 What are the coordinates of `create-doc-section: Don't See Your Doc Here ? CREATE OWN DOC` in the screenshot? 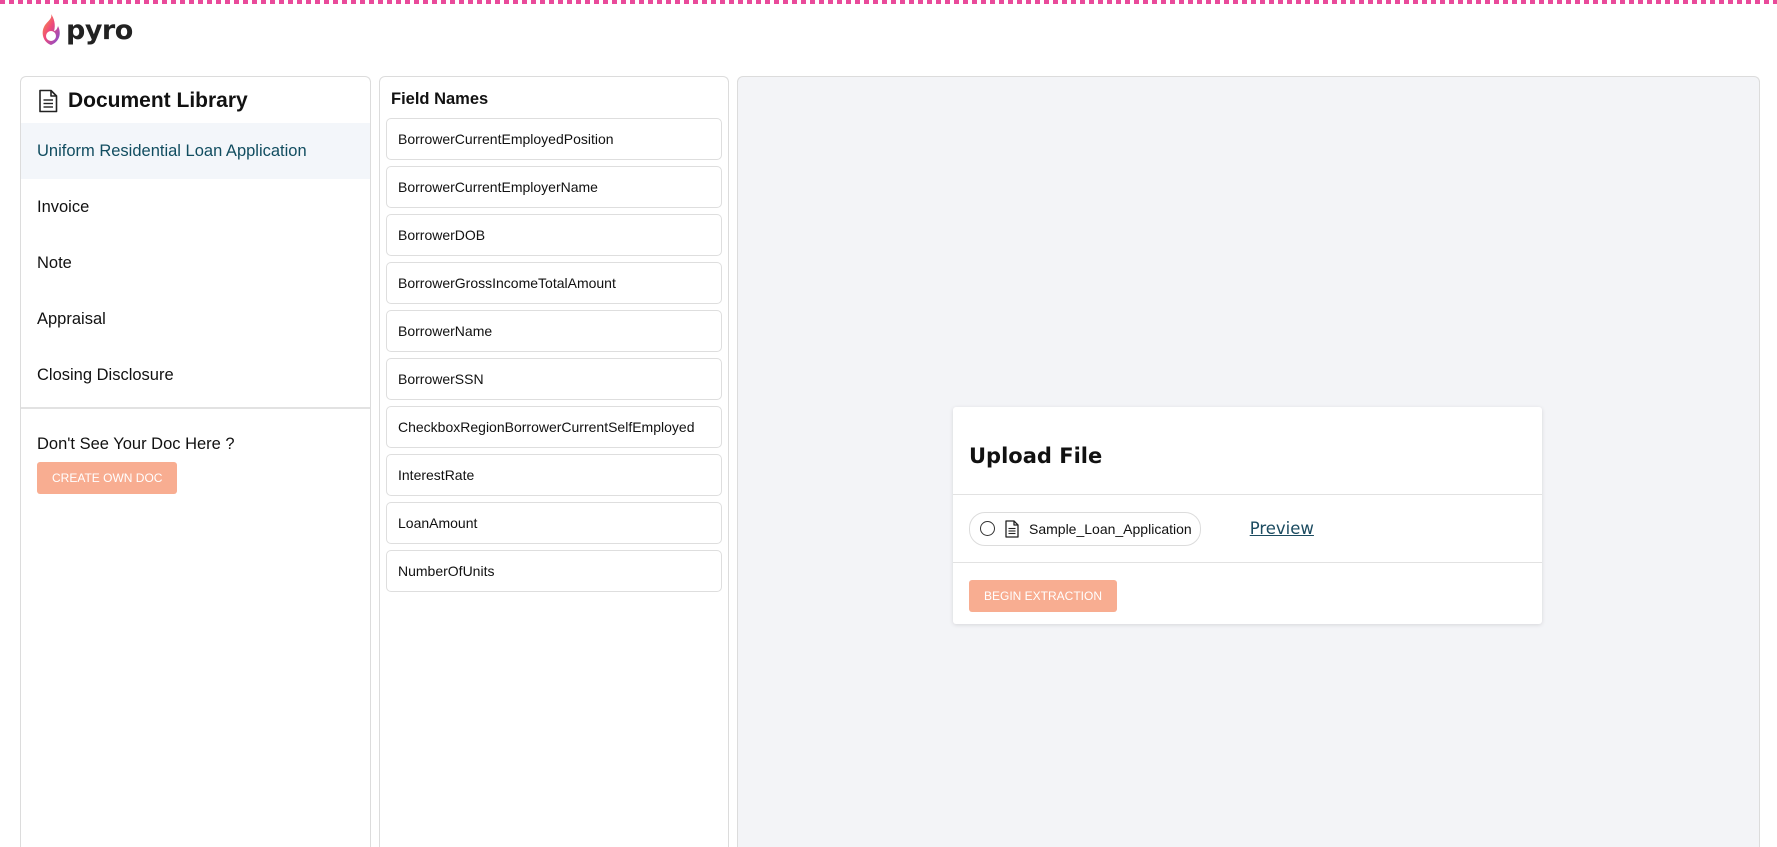 It's located at (195, 464).